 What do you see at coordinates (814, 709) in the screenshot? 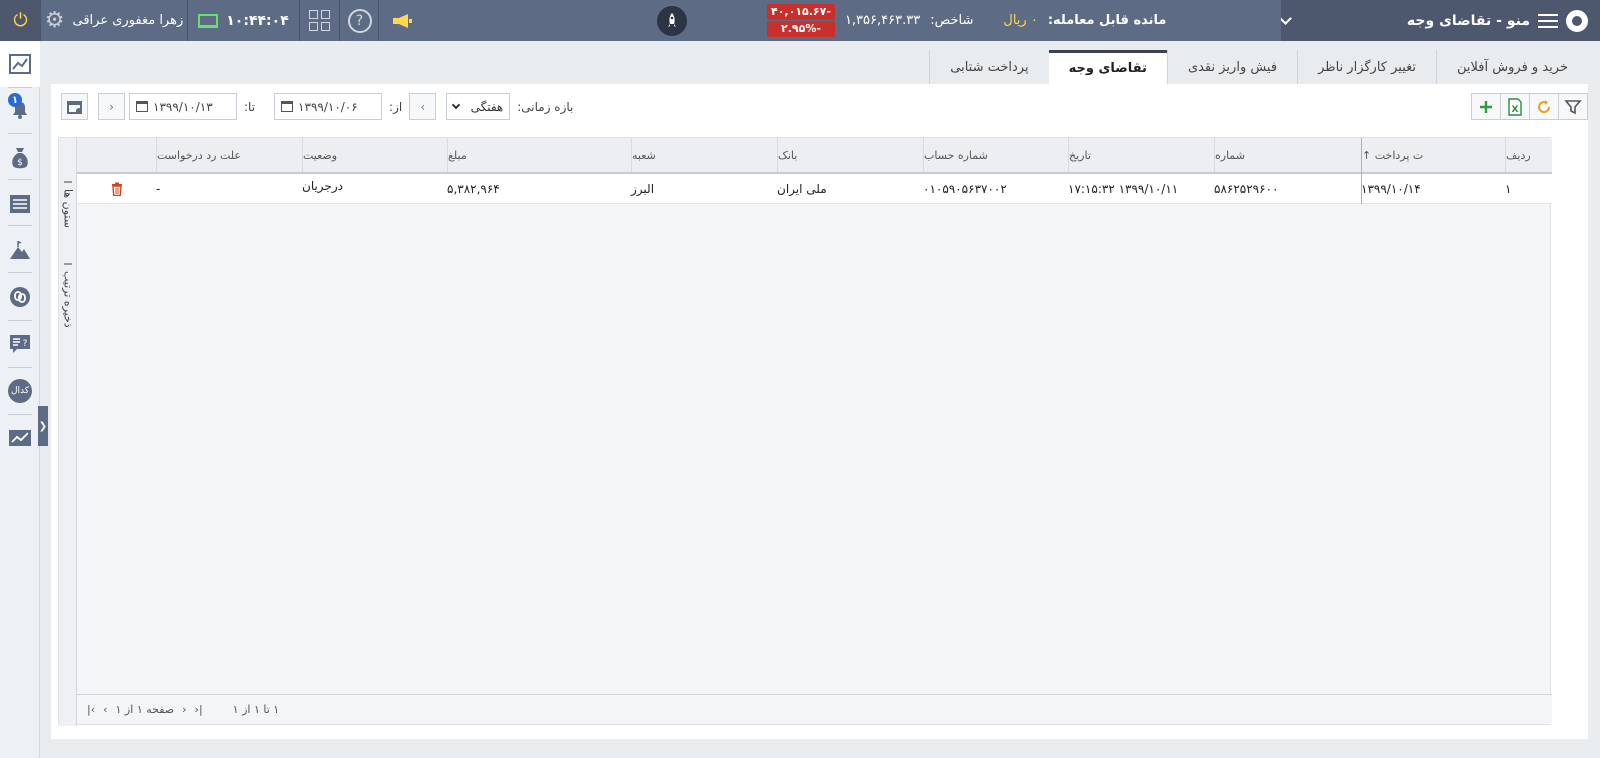
I see `pager: |‹ ‹ صفحه ۱ از ۱ › ›| ۱ تا ۱ از ۱` at bounding box center [814, 709].